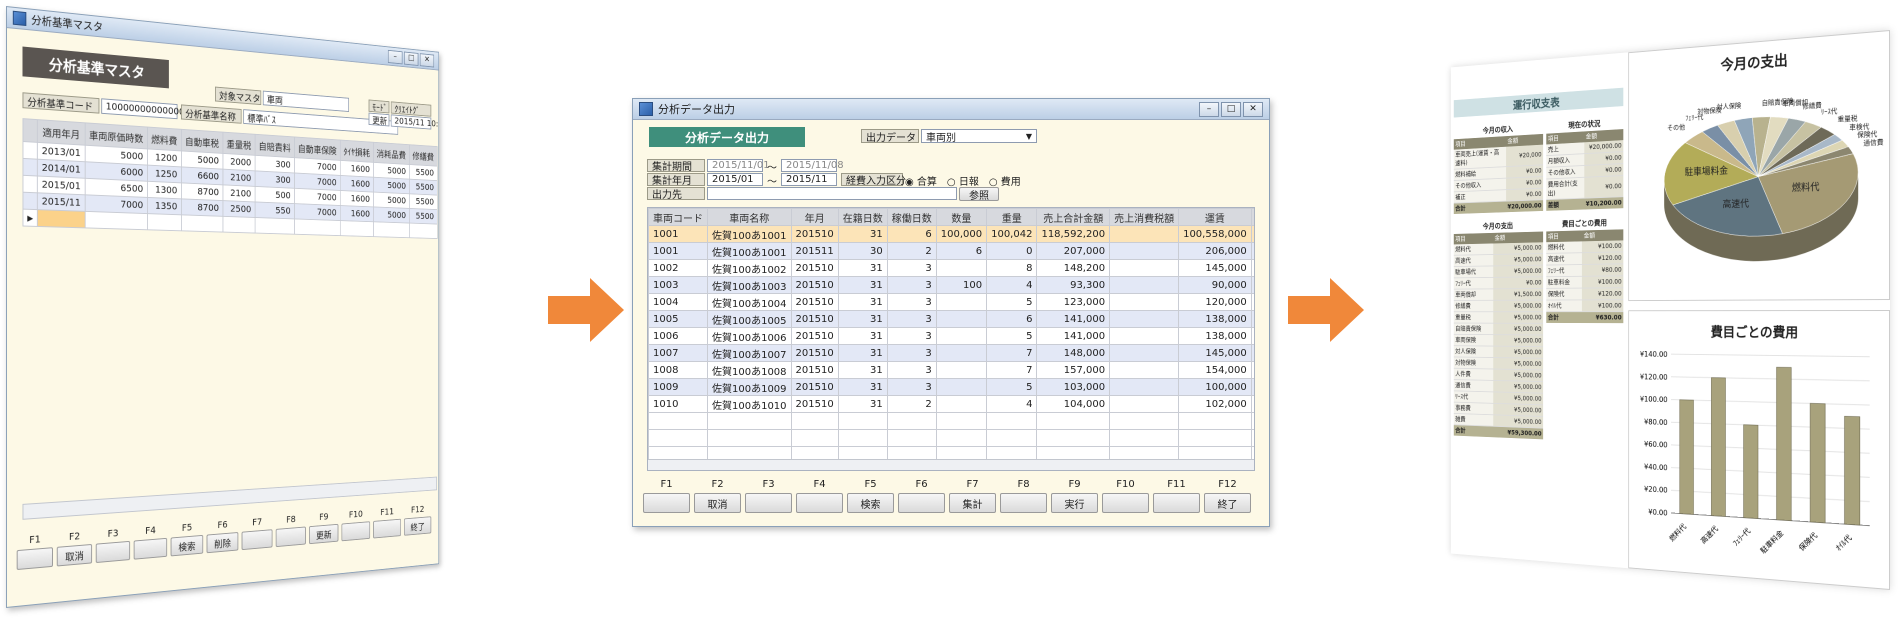  Describe the element at coordinates (812, 165) in the screenshot. I see `period-to-field: 2015/11/08` at that location.